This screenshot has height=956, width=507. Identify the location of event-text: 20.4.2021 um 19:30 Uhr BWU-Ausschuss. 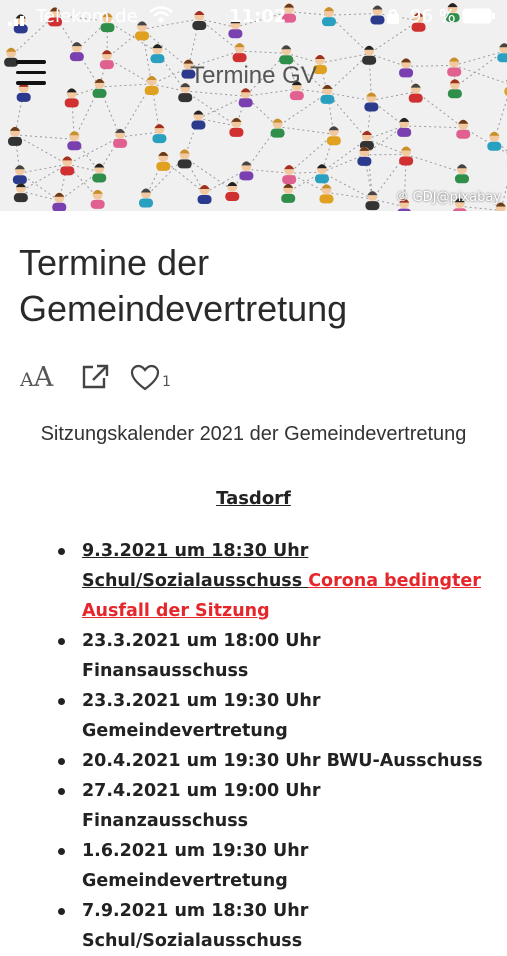
(282, 761).